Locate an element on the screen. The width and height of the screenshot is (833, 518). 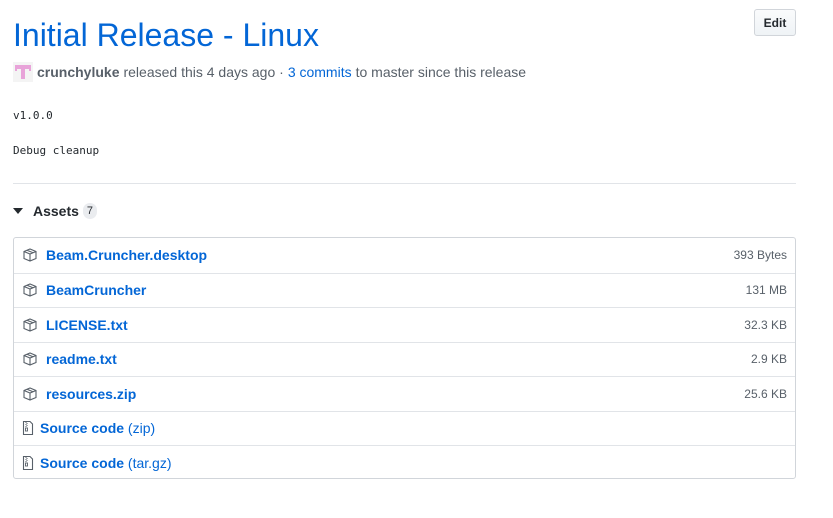
source-format: (tar.gz) is located at coordinates (149, 462).